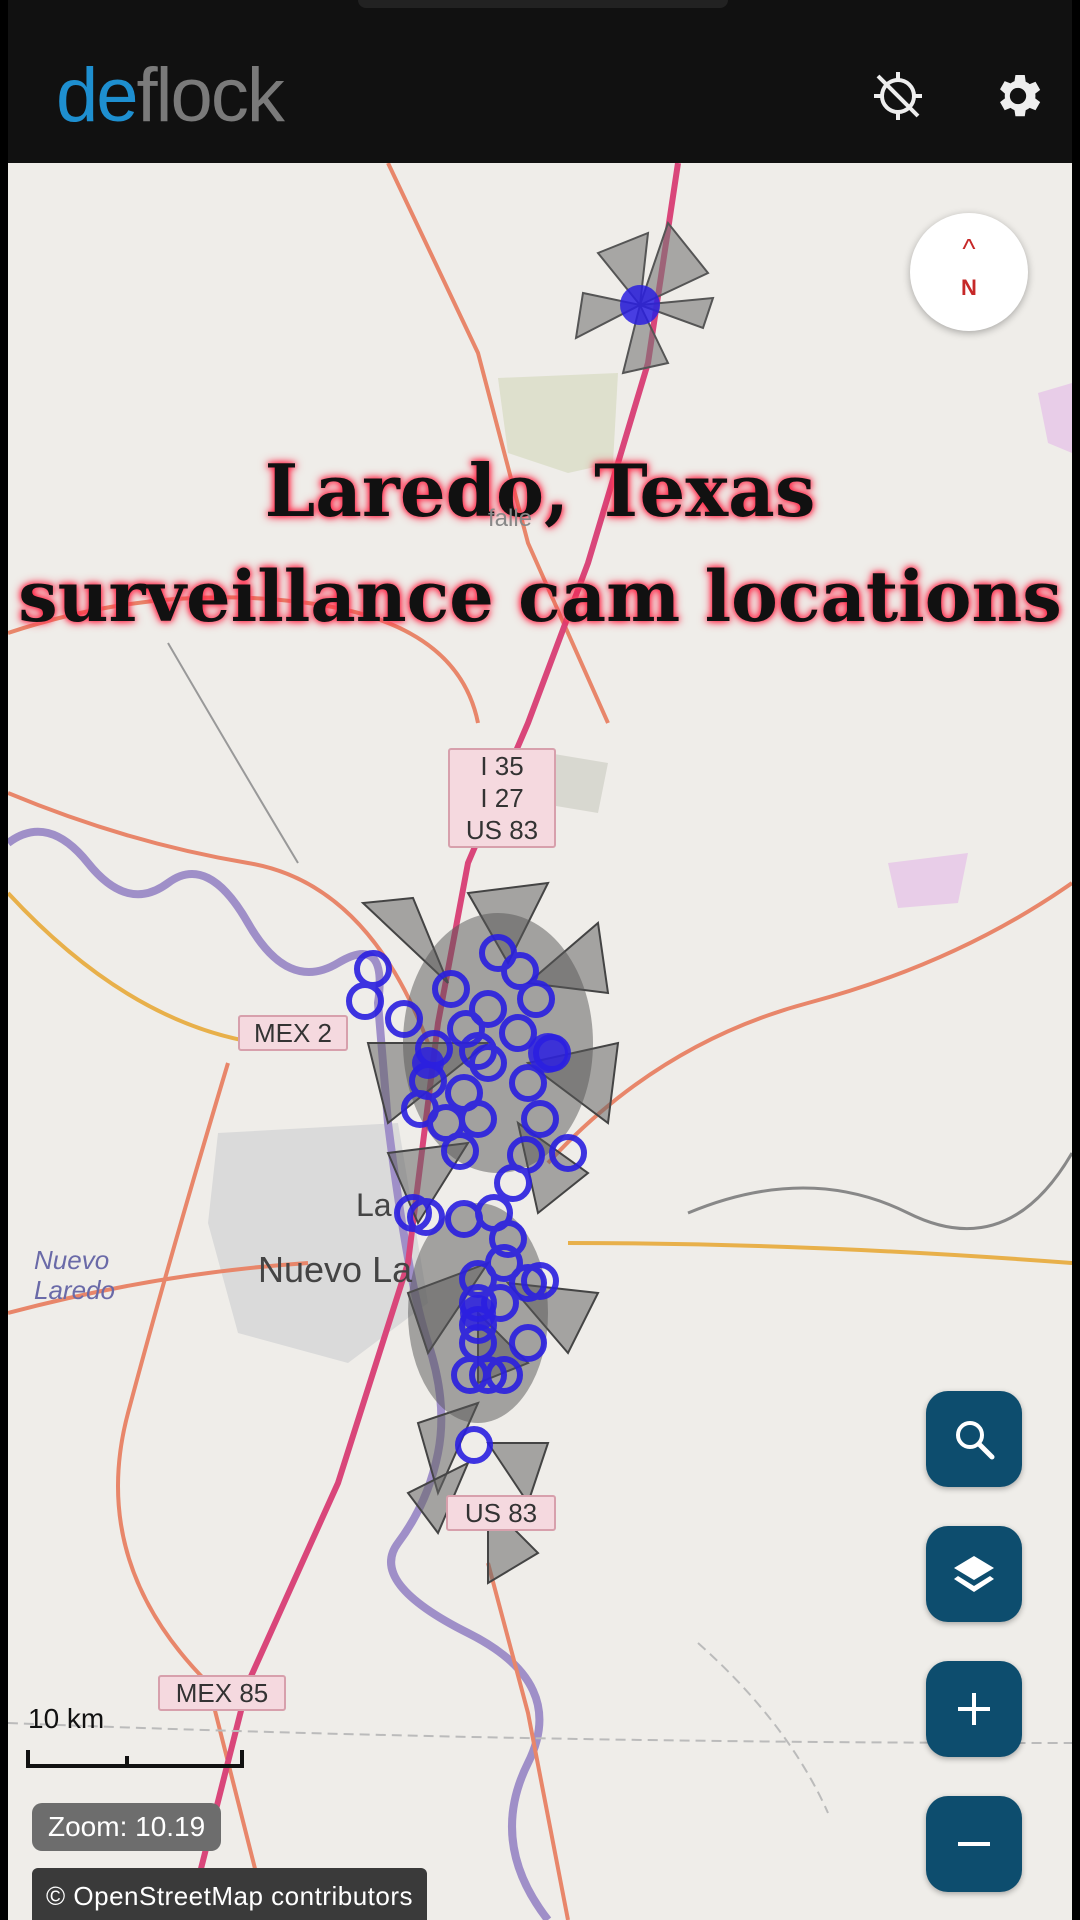  What do you see at coordinates (543, 4) in the screenshot?
I see `status-notch` at bounding box center [543, 4].